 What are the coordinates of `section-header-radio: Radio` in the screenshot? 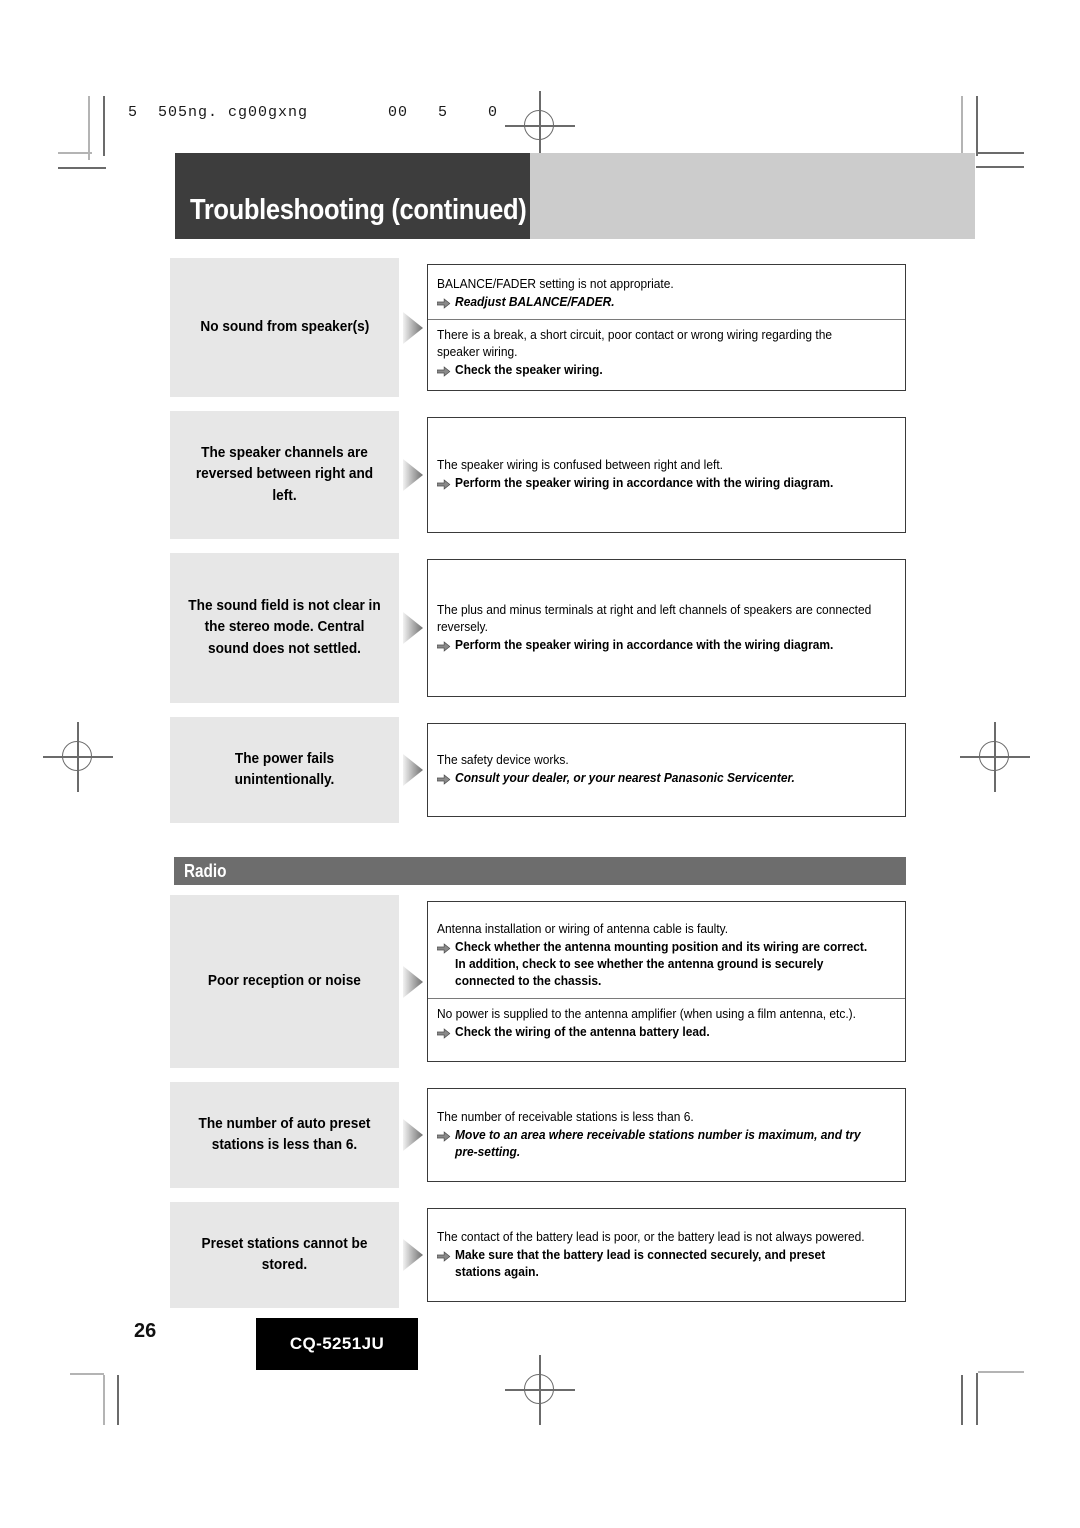 It's located at (538, 871).